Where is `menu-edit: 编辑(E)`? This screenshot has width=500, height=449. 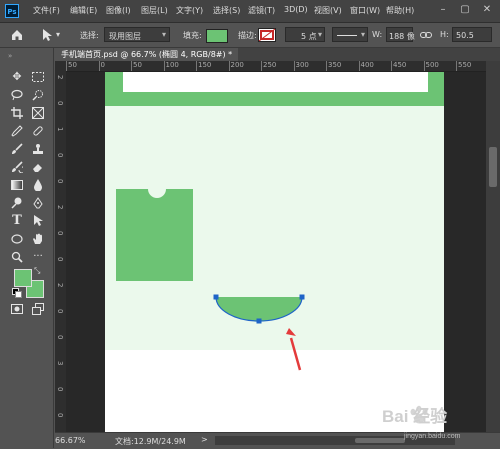 menu-edit: 编辑(E) is located at coordinates (83, 10).